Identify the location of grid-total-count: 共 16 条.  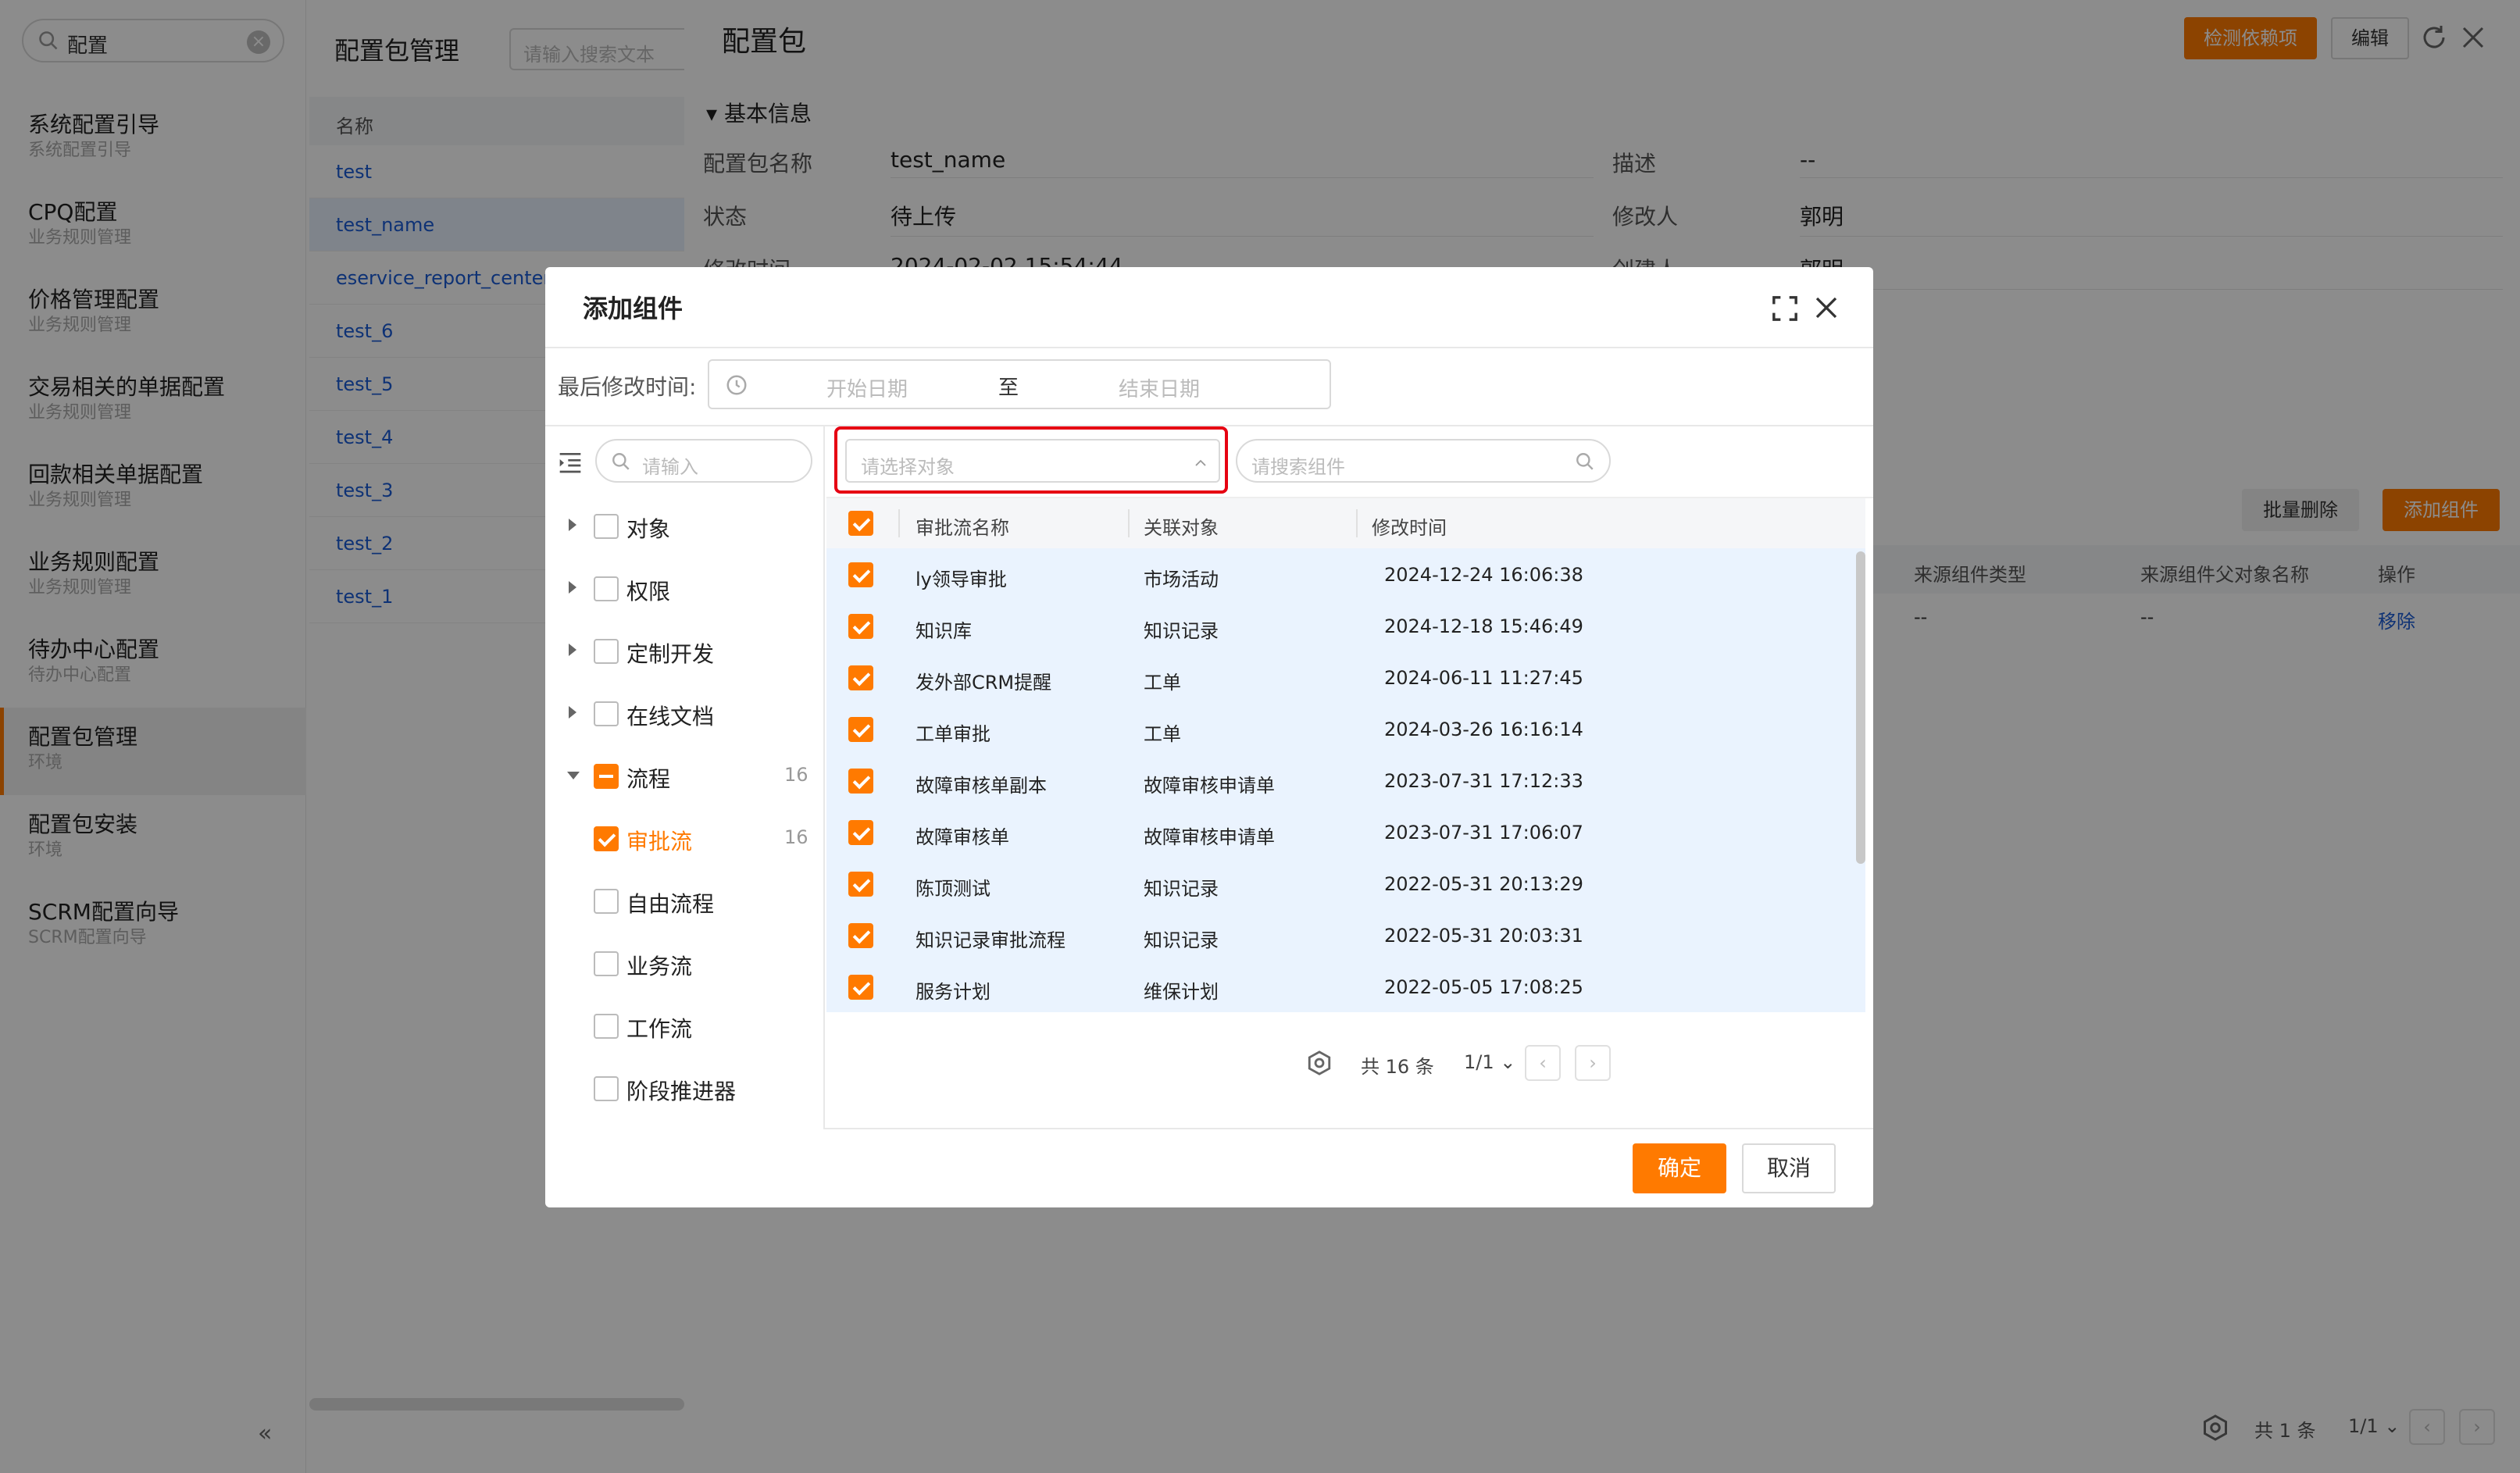
(1397, 1067).